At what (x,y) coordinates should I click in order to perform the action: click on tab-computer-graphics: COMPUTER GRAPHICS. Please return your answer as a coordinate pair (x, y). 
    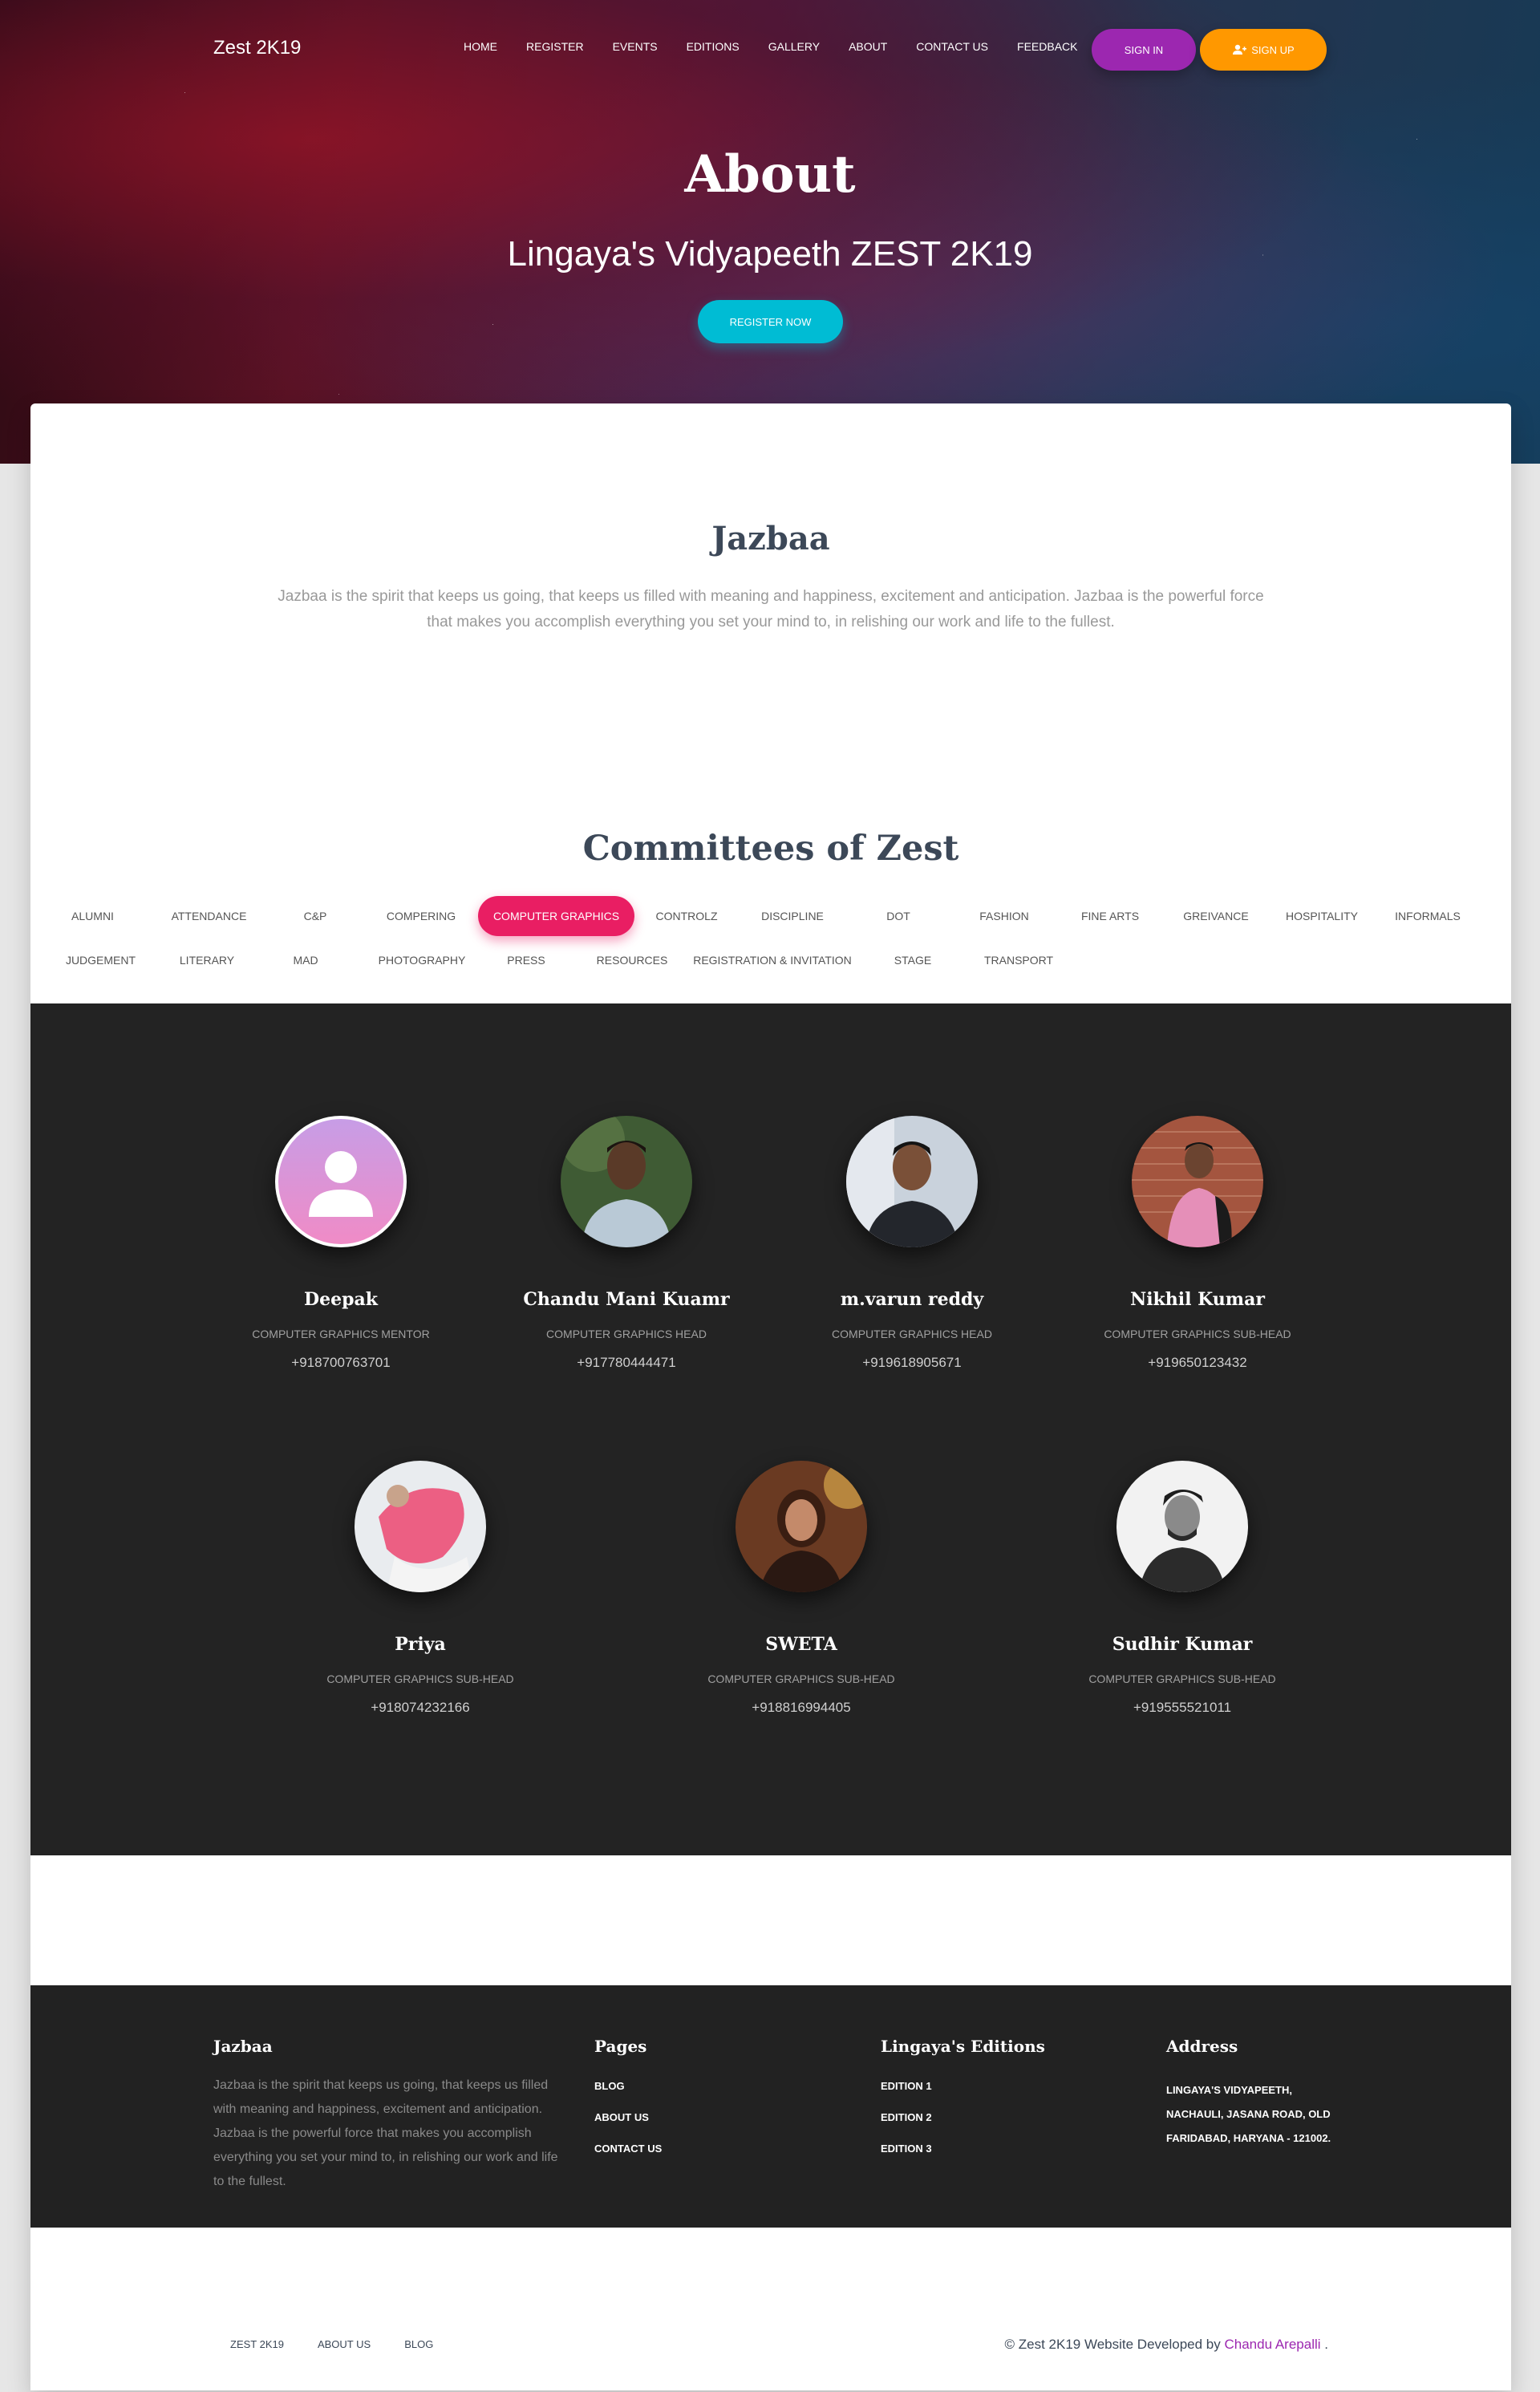
    Looking at the image, I should click on (556, 916).